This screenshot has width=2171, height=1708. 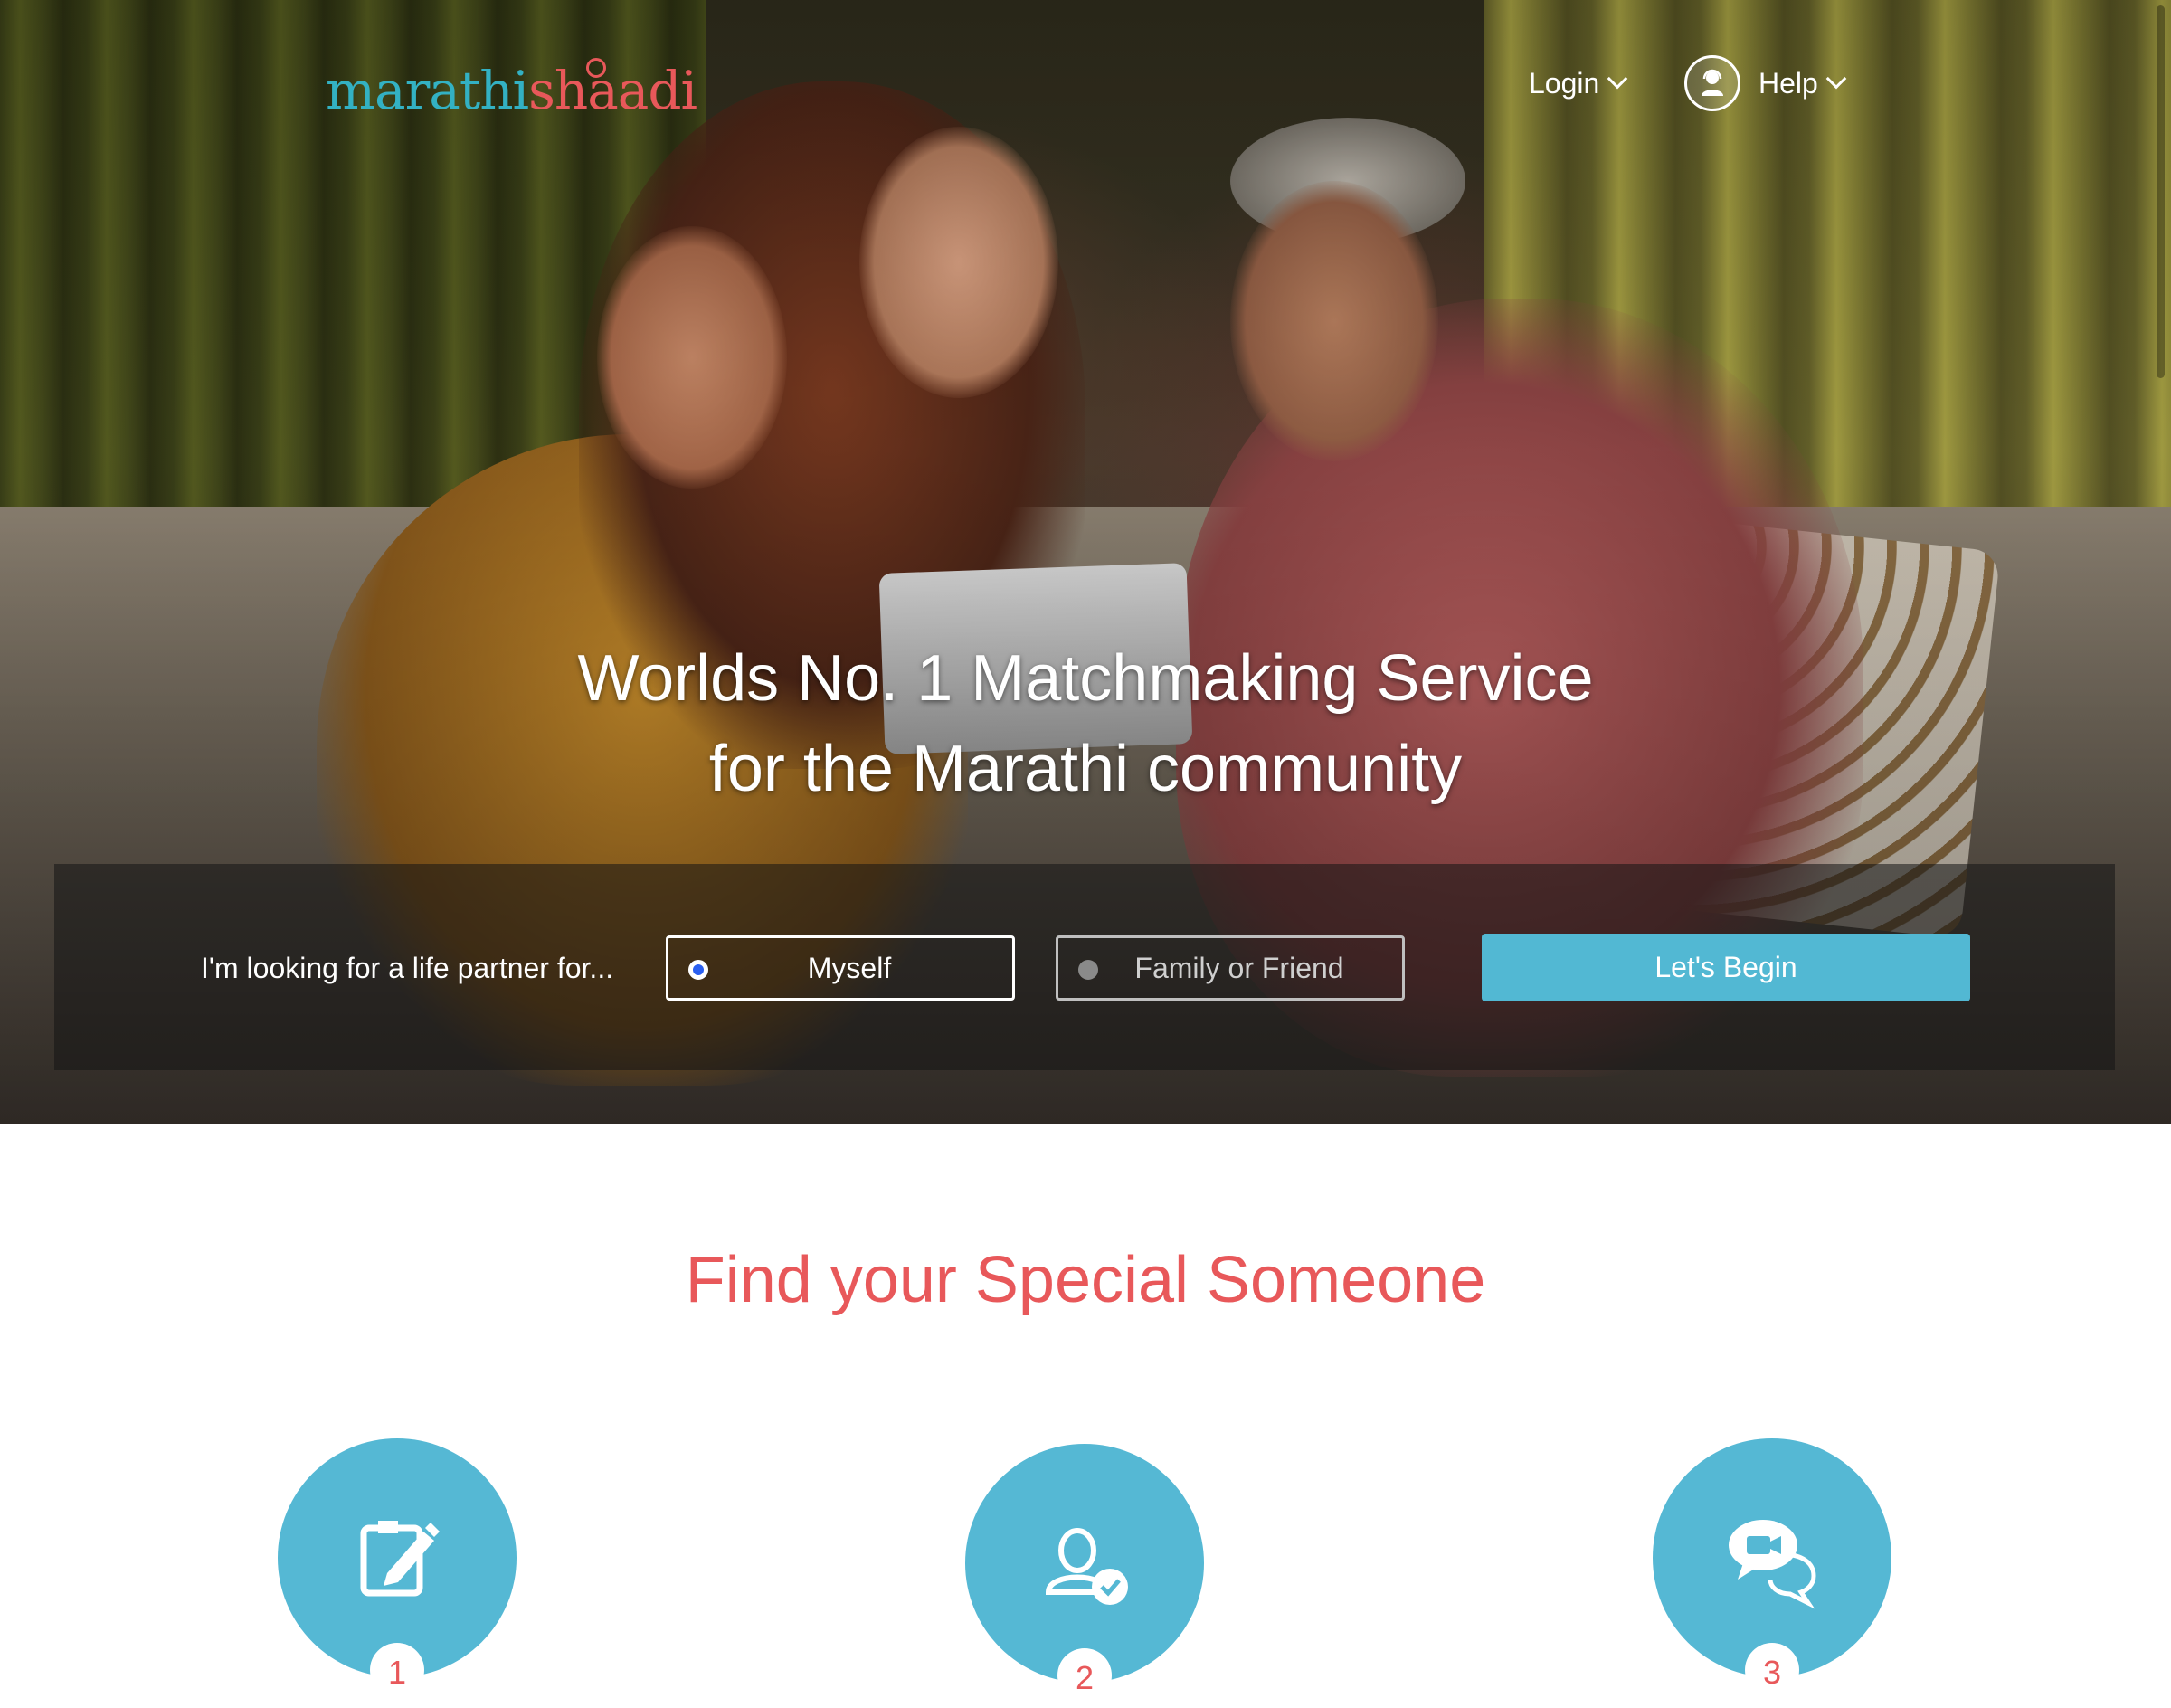 I want to click on support-avatar-icon, so click(x=1712, y=83).